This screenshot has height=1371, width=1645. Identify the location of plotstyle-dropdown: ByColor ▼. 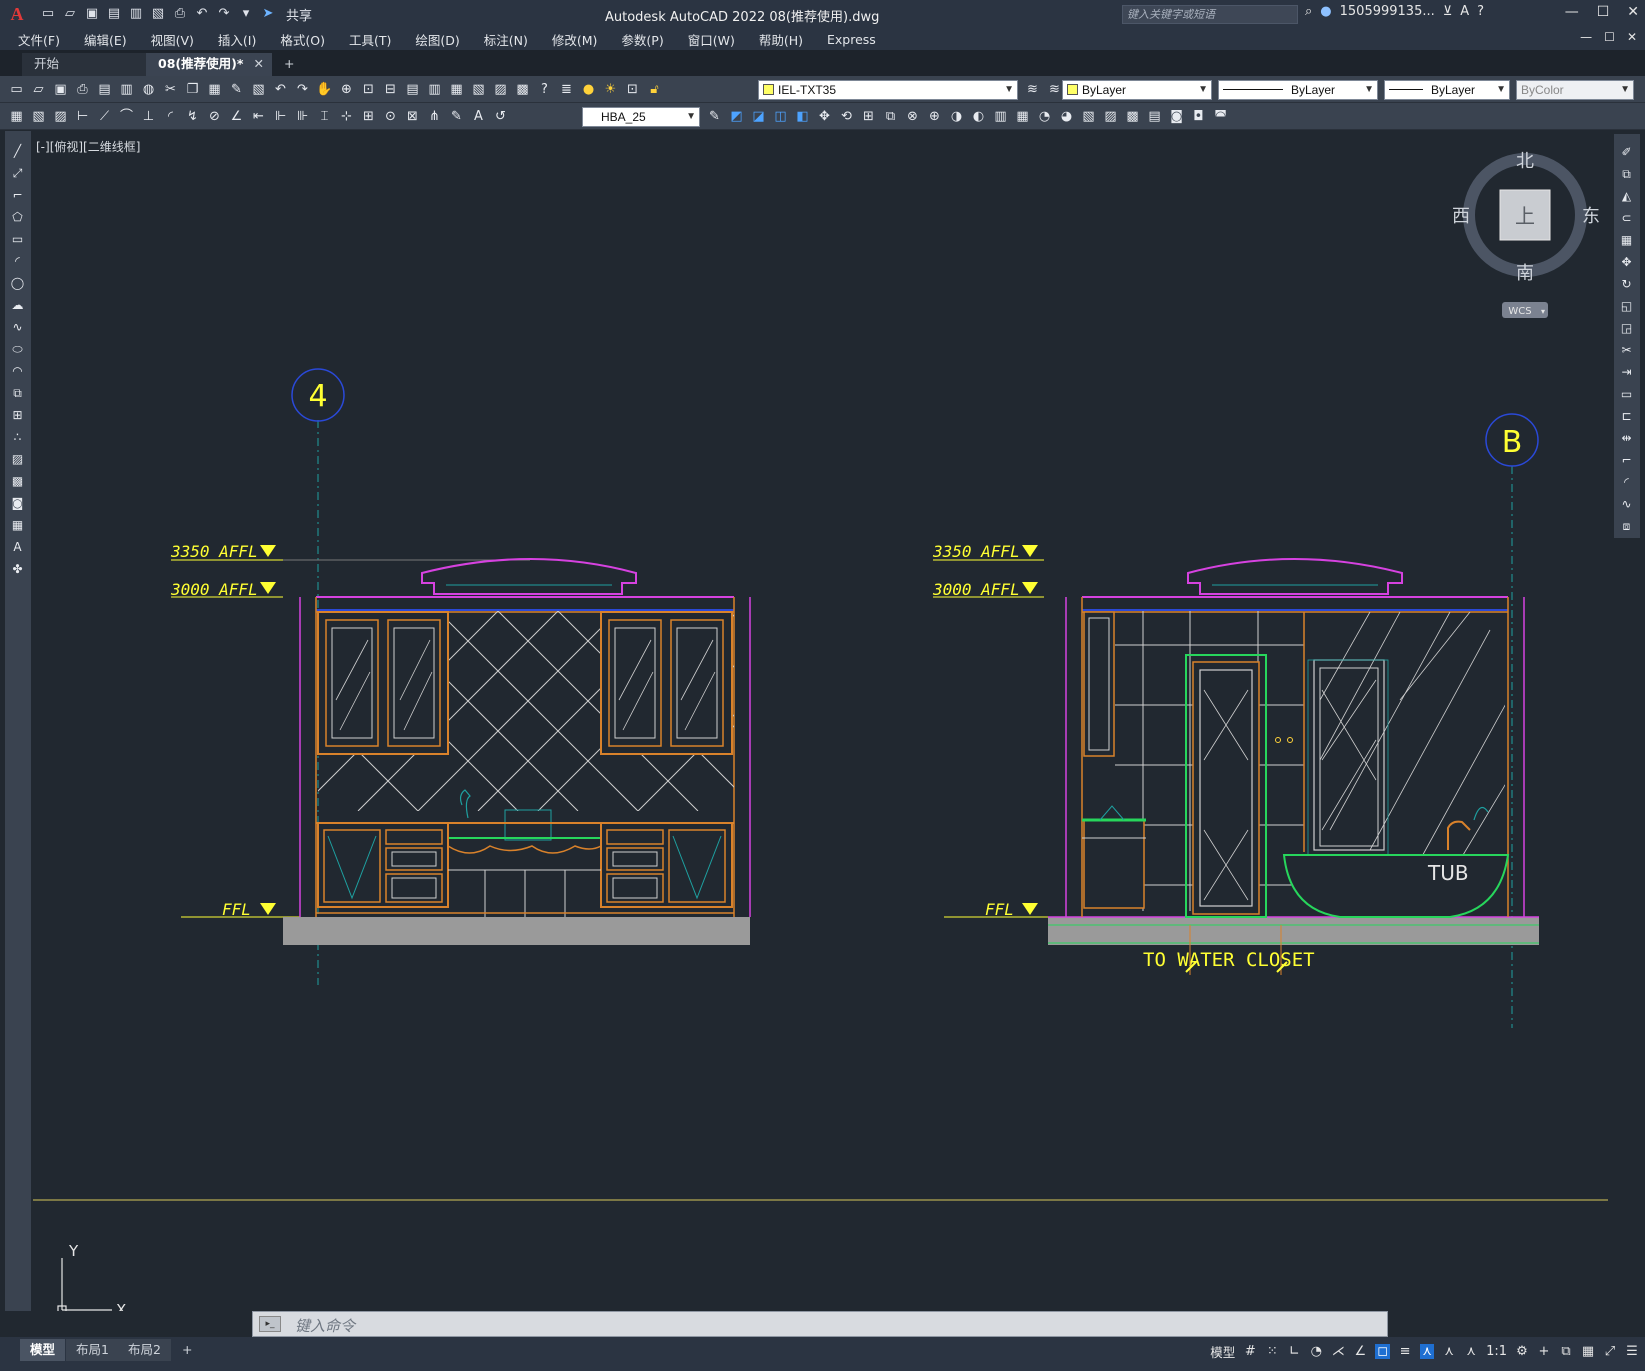
(1575, 90).